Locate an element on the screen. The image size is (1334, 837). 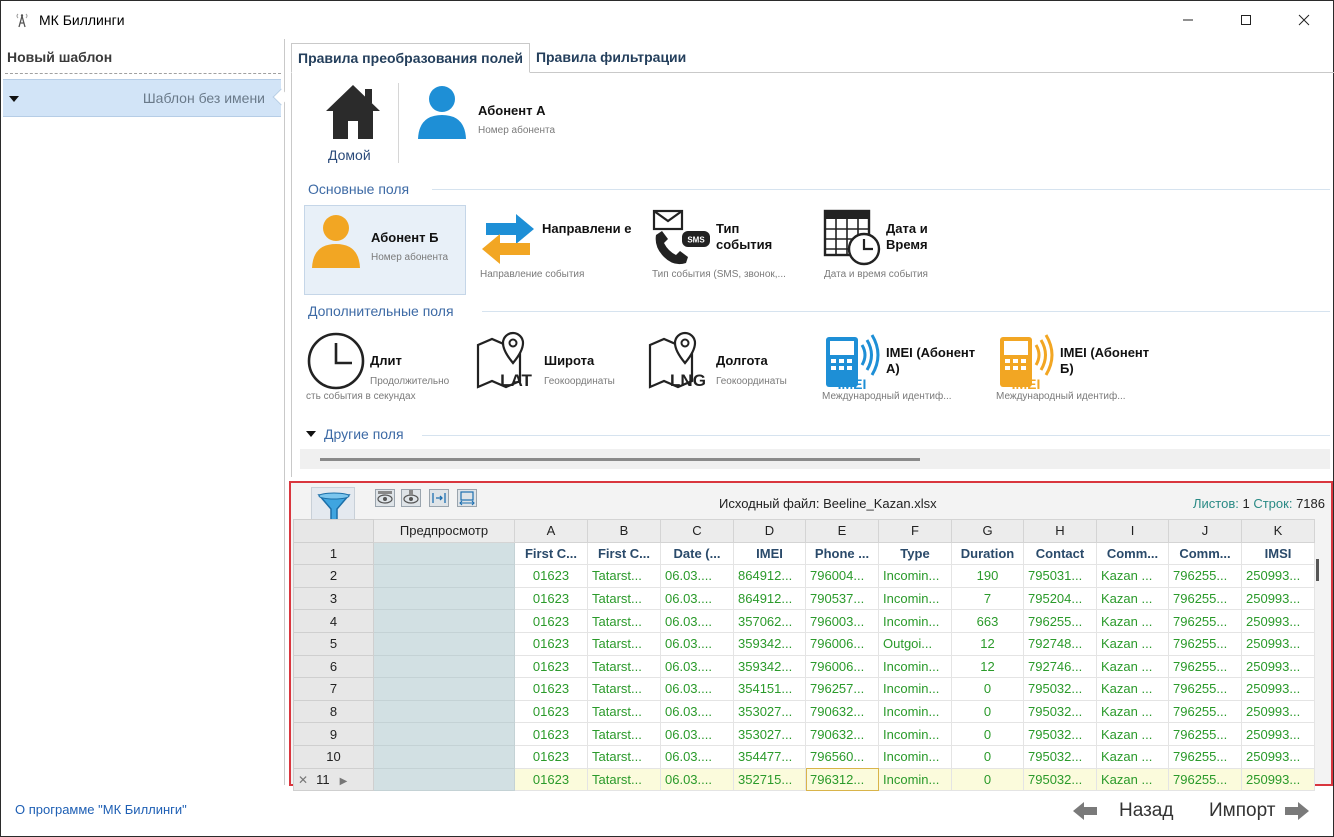
field-abonent-a: Абонент А Номер абонента is located at coordinates (506, 114).